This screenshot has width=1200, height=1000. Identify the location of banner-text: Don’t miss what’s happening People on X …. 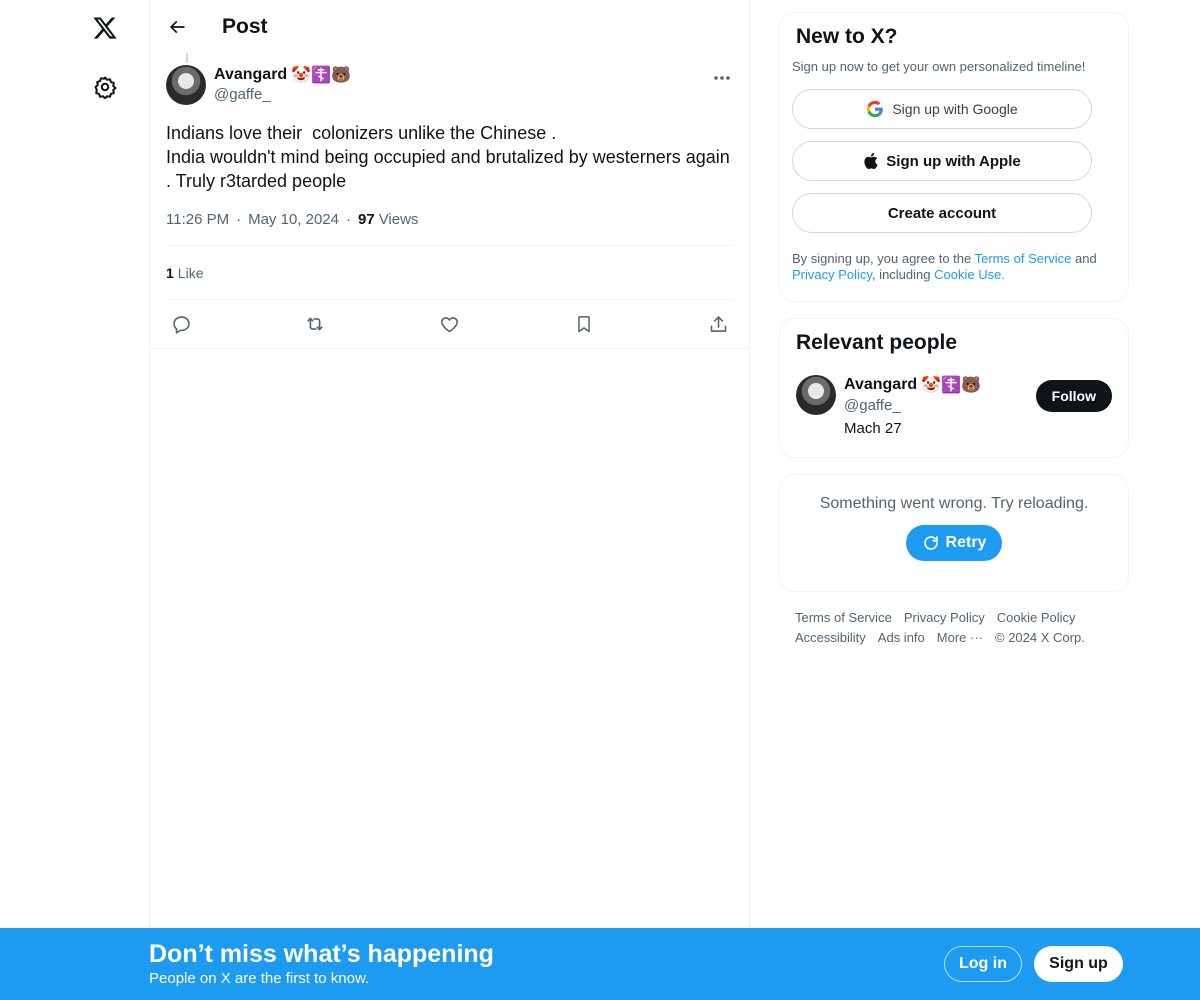
(321, 963).